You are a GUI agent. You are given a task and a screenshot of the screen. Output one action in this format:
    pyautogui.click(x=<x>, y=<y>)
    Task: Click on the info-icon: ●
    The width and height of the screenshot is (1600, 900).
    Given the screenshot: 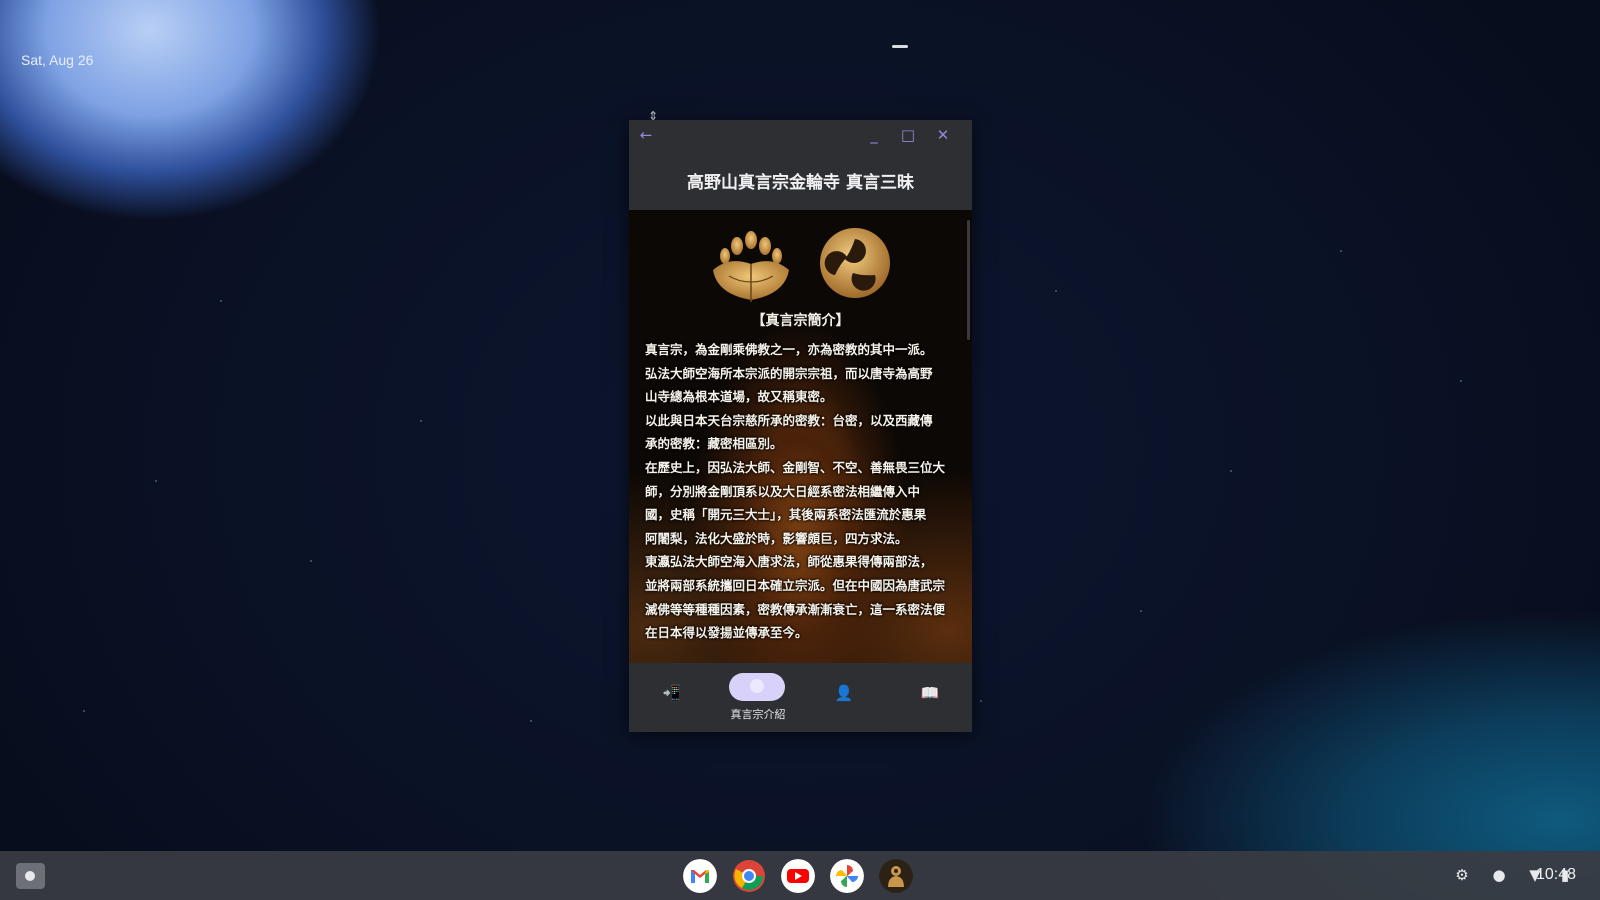 What is the action you would take?
    pyautogui.click(x=1499, y=875)
    